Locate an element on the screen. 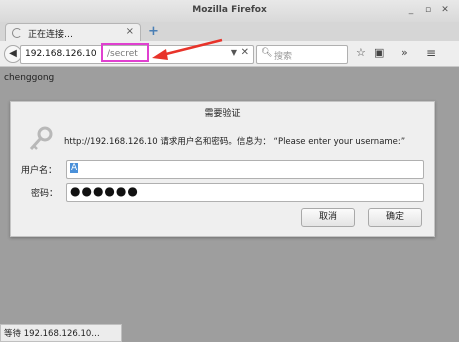 Image resolution: width=459 pixels, height=342 pixels. ok-button: 确定 is located at coordinates (395, 217).